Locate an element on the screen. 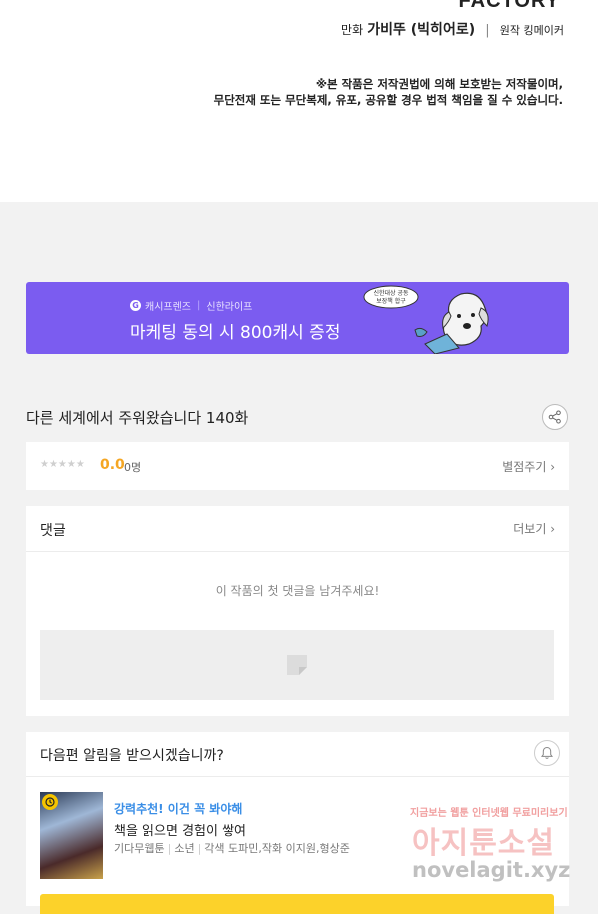 The width and height of the screenshot is (598, 914). banner-brand-left: 캐시프렌즈 is located at coordinates (168, 307).